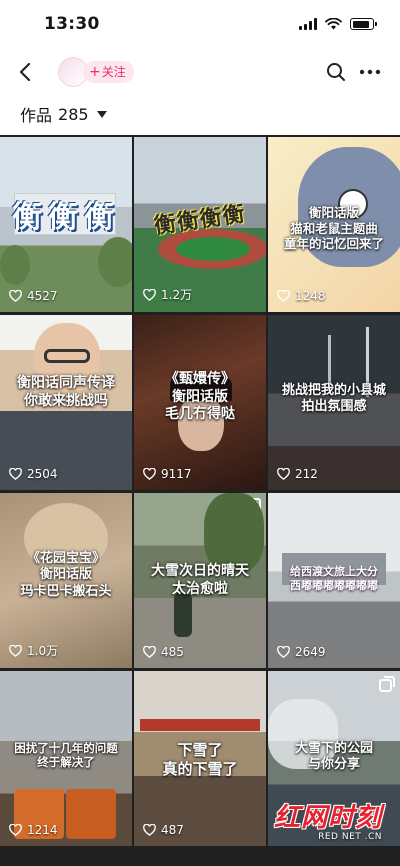 This screenshot has height=866, width=400. I want to click on like-count: 1214, so click(33, 830).